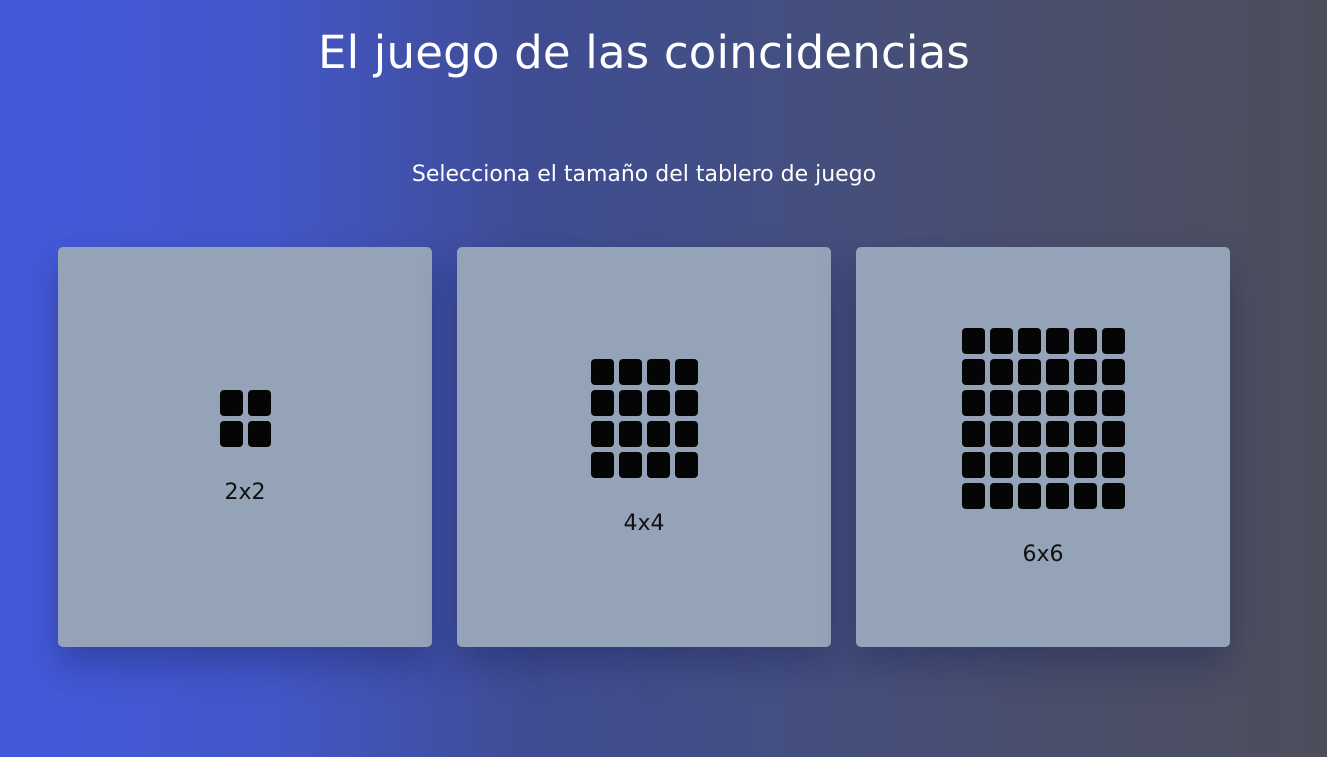 This screenshot has height=757, width=1327. I want to click on board-option-6x6: 6x6, so click(1043, 447).